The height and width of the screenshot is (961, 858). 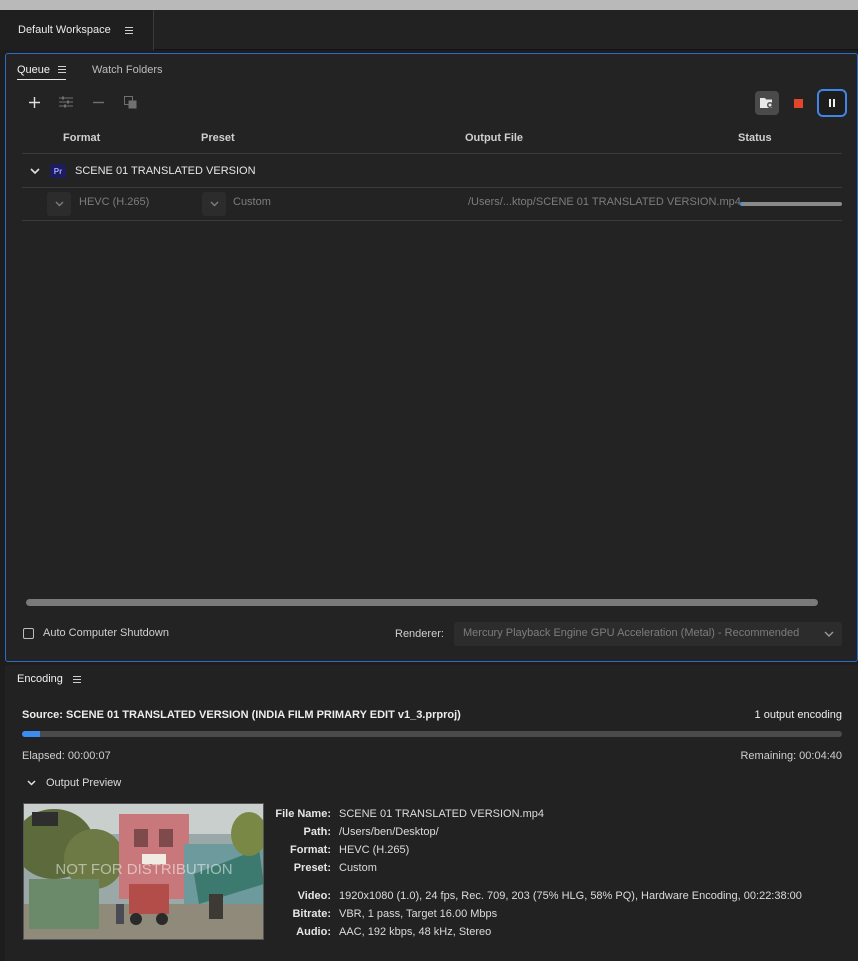 I want to click on preset-settings-button, so click(x=66, y=102).